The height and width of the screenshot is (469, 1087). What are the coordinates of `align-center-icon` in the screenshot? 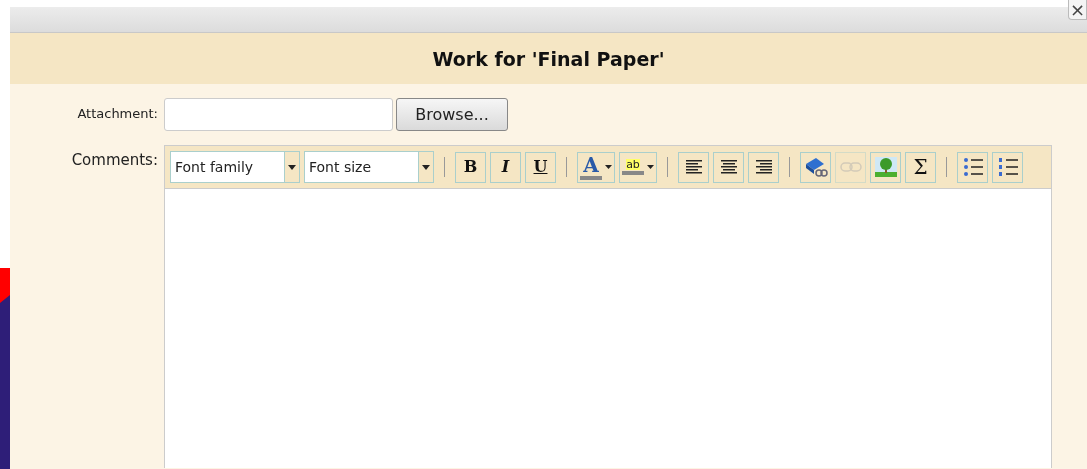 It's located at (728, 167).